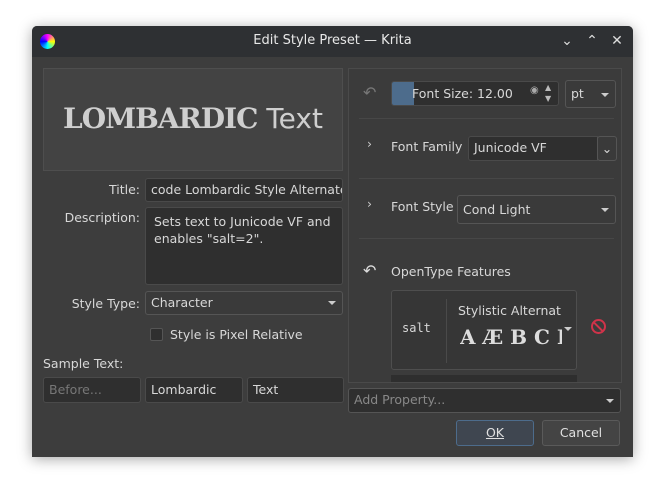 Image resolution: width=665 pixels, height=495 pixels. Describe the element at coordinates (124, 189) in the screenshot. I see `title-label: Title:` at that location.